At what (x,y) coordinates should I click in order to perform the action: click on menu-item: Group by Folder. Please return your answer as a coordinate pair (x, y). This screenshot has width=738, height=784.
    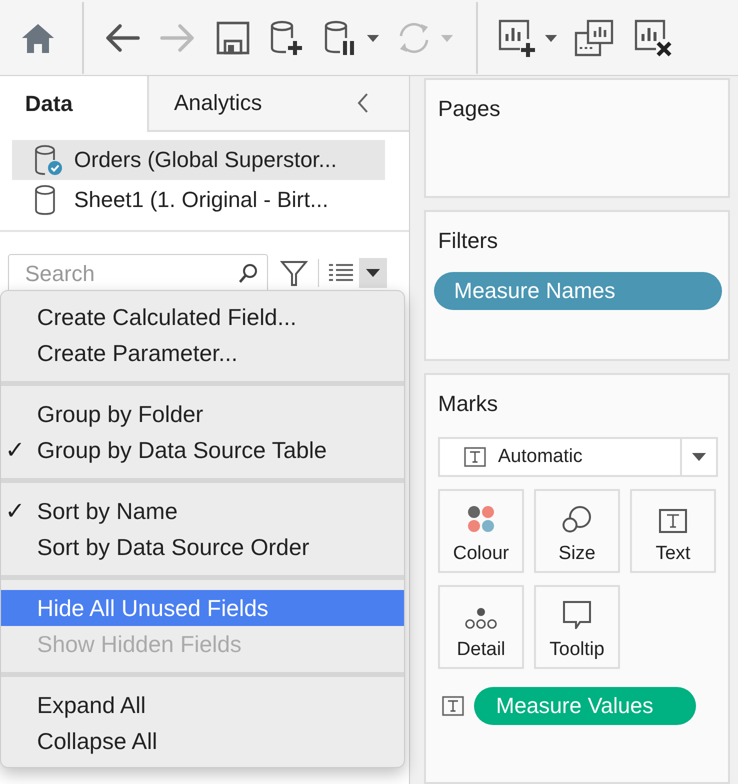
    Looking at the image, I should click on (202, 414).